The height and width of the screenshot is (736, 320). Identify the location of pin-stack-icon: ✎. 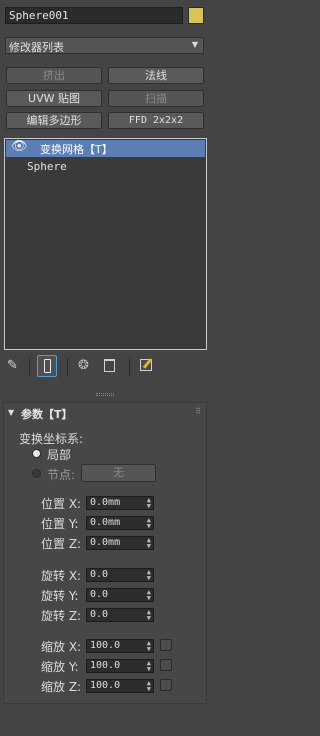
(12, 365).